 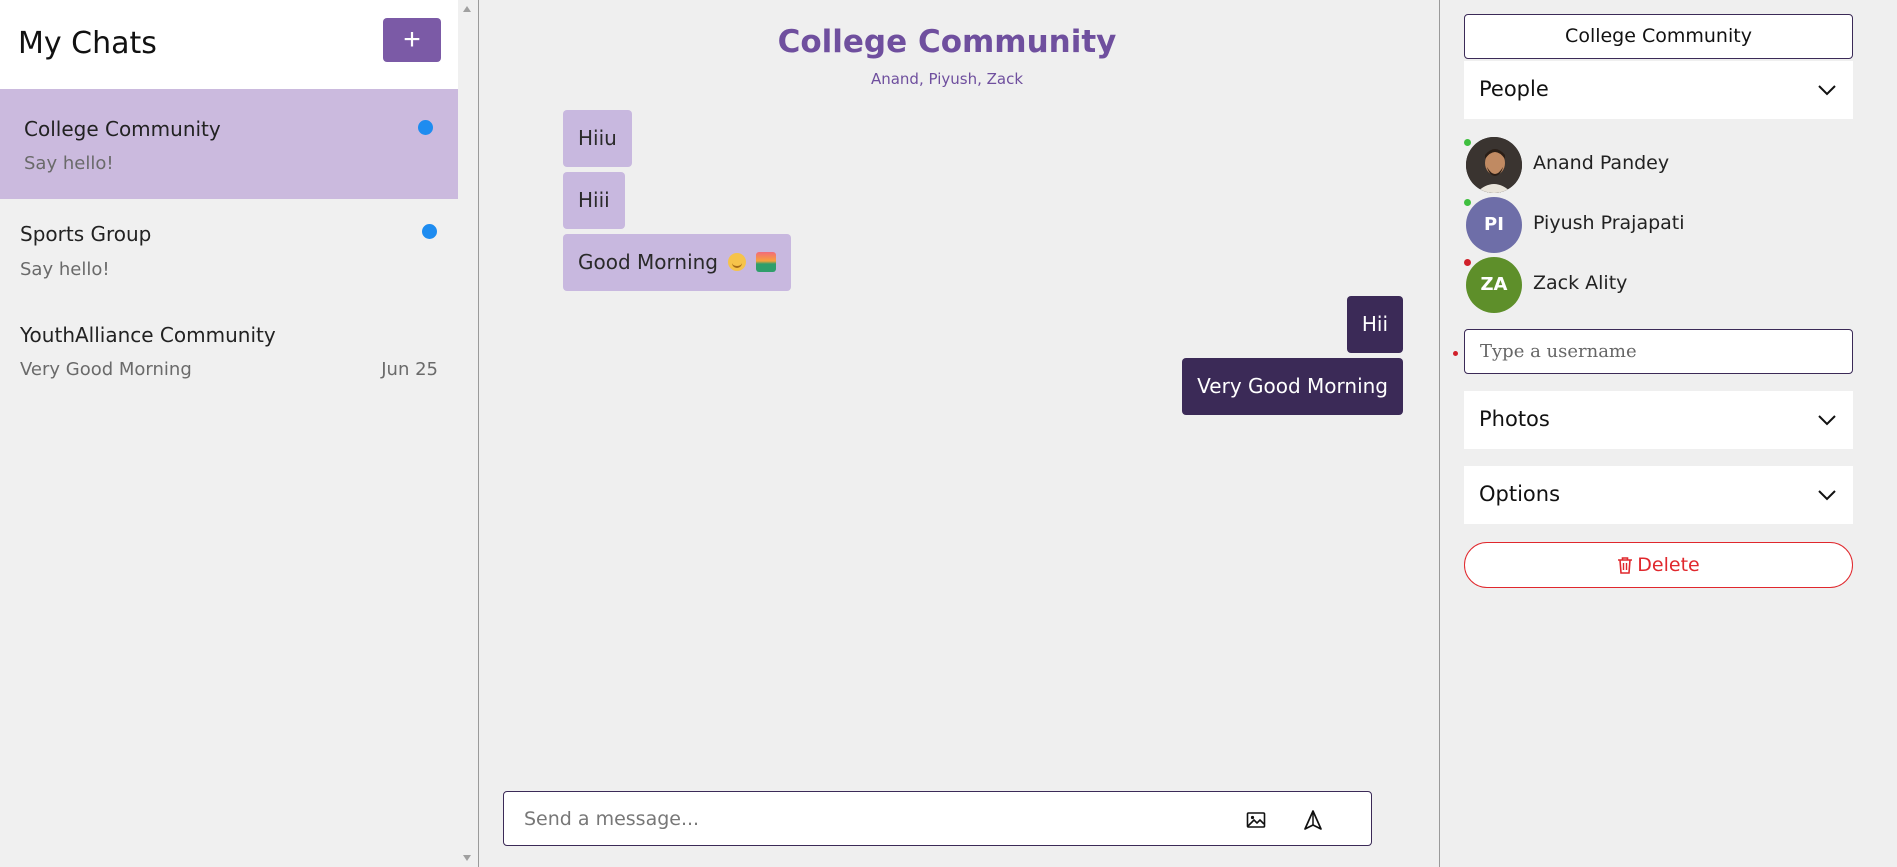 I want to click on sidebar-scrollbar, so click(x=468, y=433).